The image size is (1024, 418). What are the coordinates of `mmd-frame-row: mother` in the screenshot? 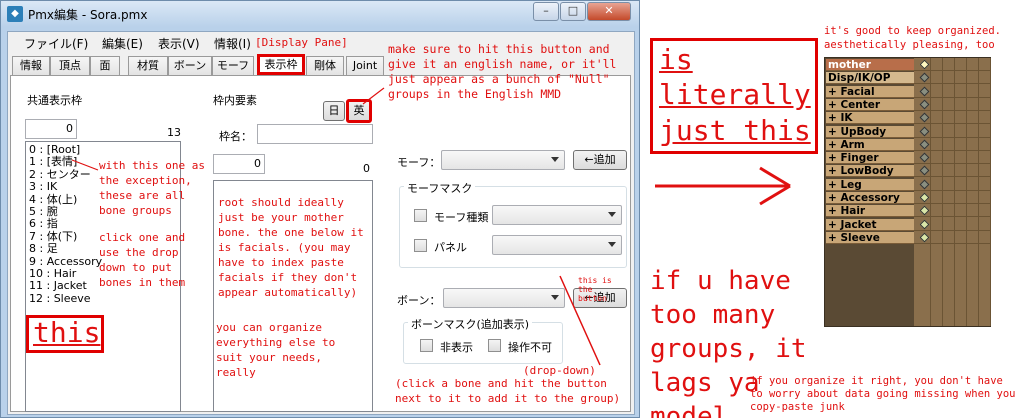 It's located at (870, 65).